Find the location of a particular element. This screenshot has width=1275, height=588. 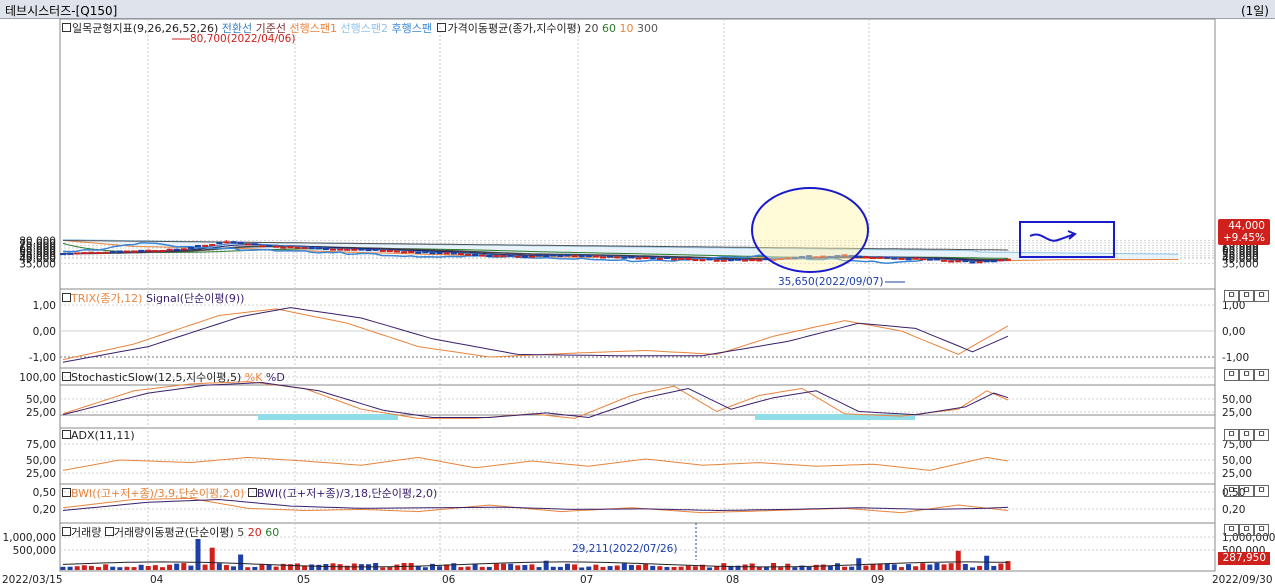

bwi-panel-controls: ㅁㅁㅁ is located at coordinates (1246, 491).